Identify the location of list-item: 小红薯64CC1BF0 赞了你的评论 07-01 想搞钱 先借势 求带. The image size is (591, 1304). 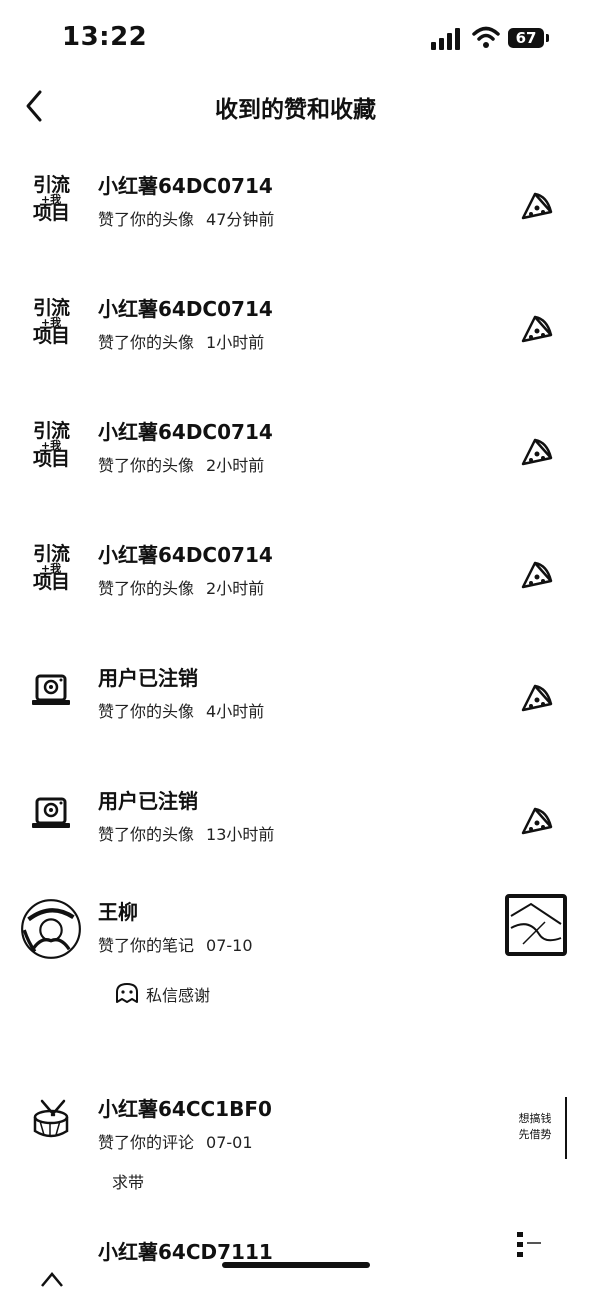
(295, 1150).